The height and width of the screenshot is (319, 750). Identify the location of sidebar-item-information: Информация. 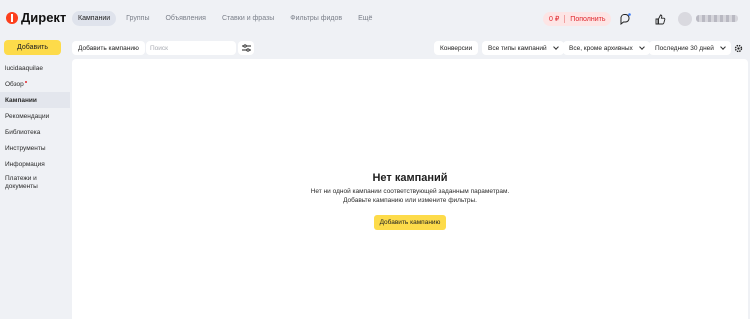
(35, 164).